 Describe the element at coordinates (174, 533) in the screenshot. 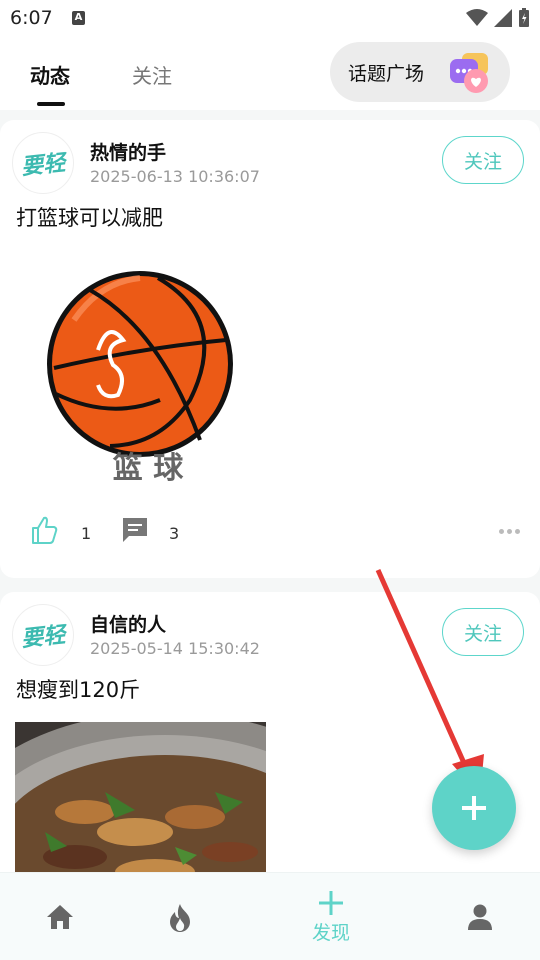

I see `comment-count: 3` at that location.